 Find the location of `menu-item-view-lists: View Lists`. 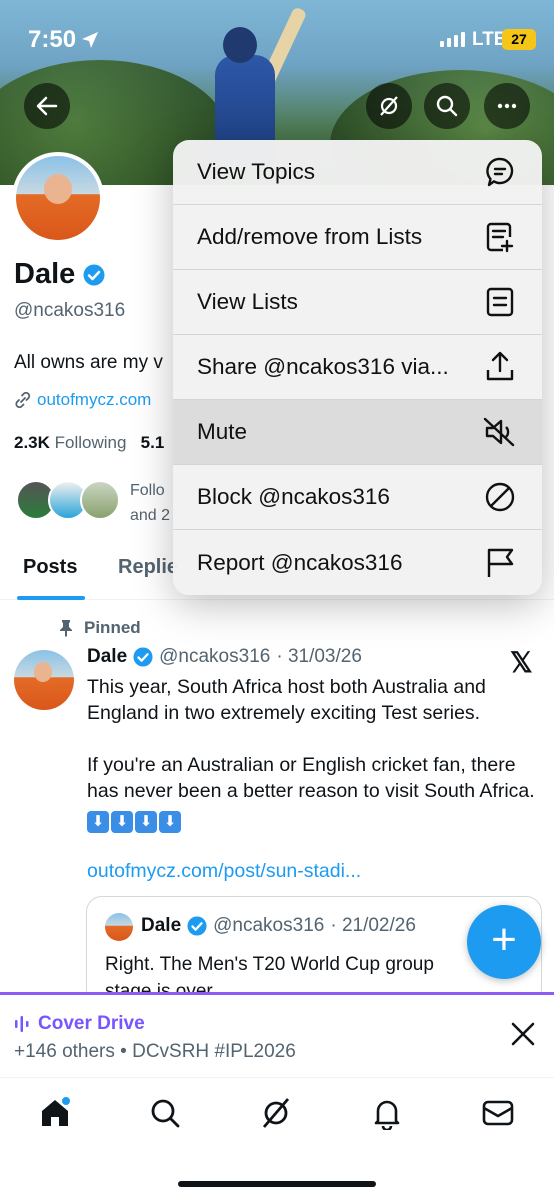

menu-item-view-lists: View Lists is located at coordinates (357, 302).